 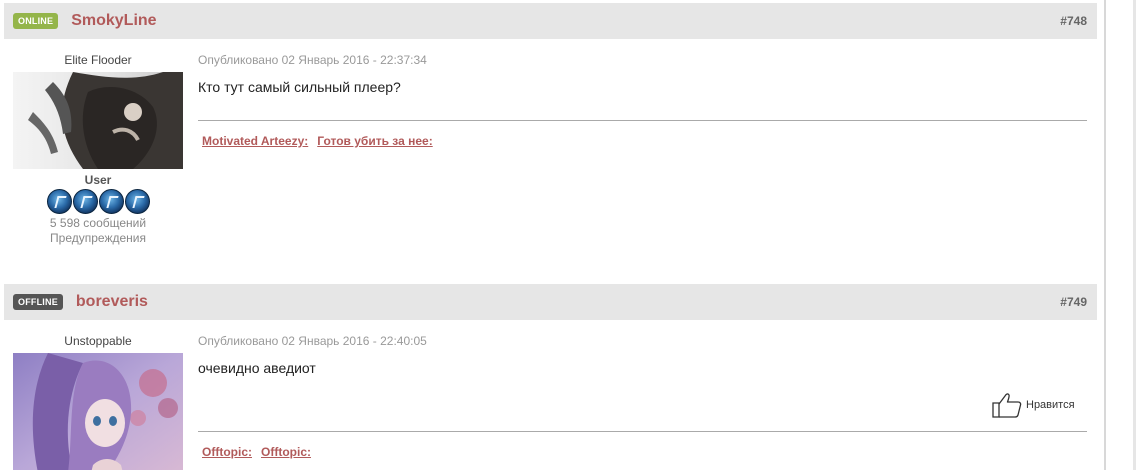 What do you see at coordinates (112, 302) in the screenshot?
I see `author-name-link: boreveris` at bounding box center [112, 302].